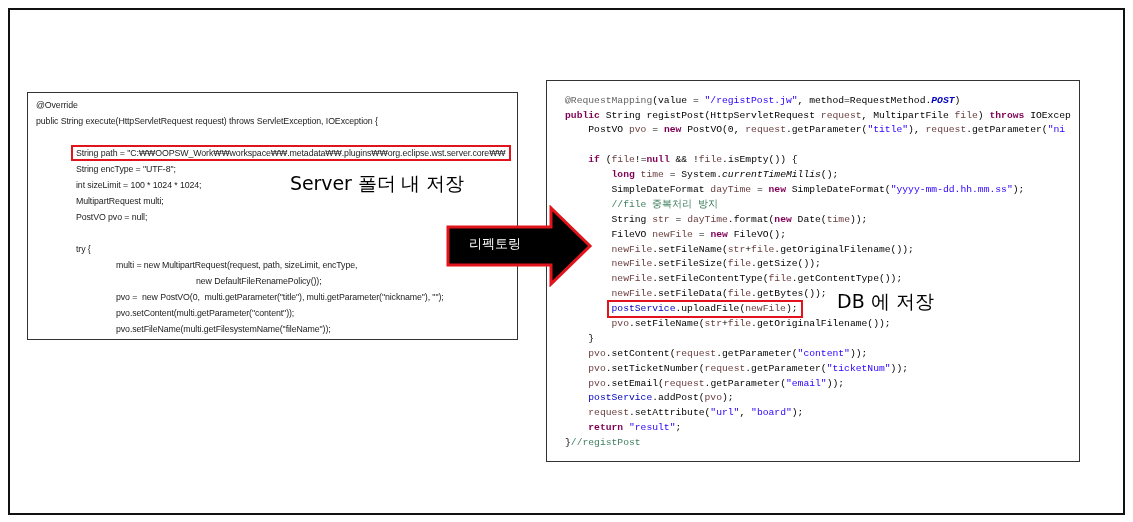  I want to click on code-line: if (file!=null && !file.isEmpty()) {, so click(693, 160).